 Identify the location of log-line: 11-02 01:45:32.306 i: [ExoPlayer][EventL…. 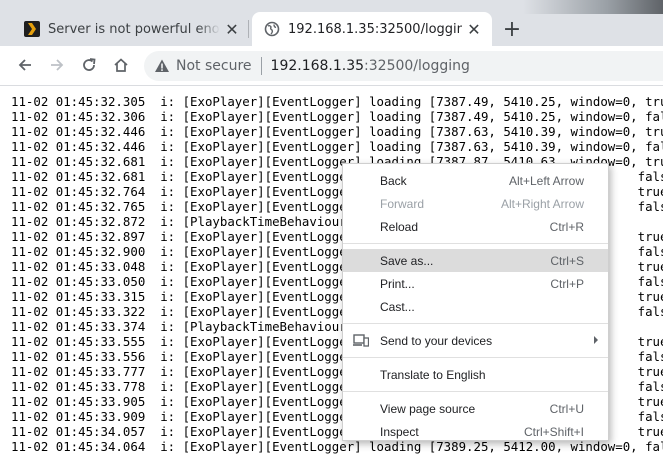
(337, 116).